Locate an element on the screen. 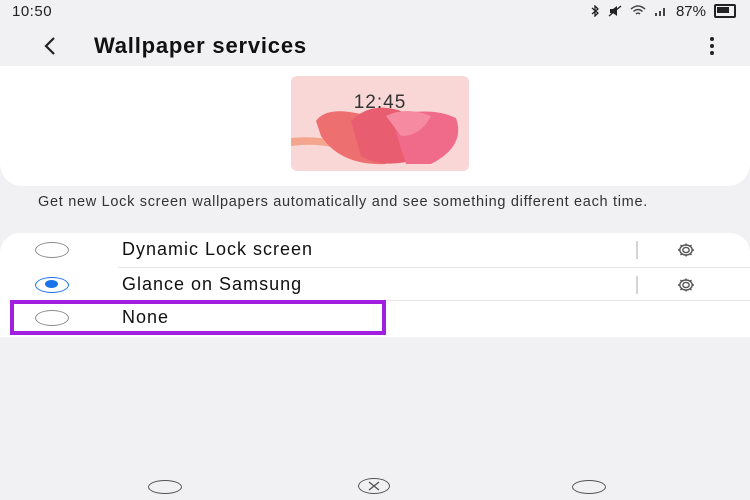 The height and width of the screenshot is (500, 750). lock-screen-preview: 12:45 is located at coordinates (380, 123).